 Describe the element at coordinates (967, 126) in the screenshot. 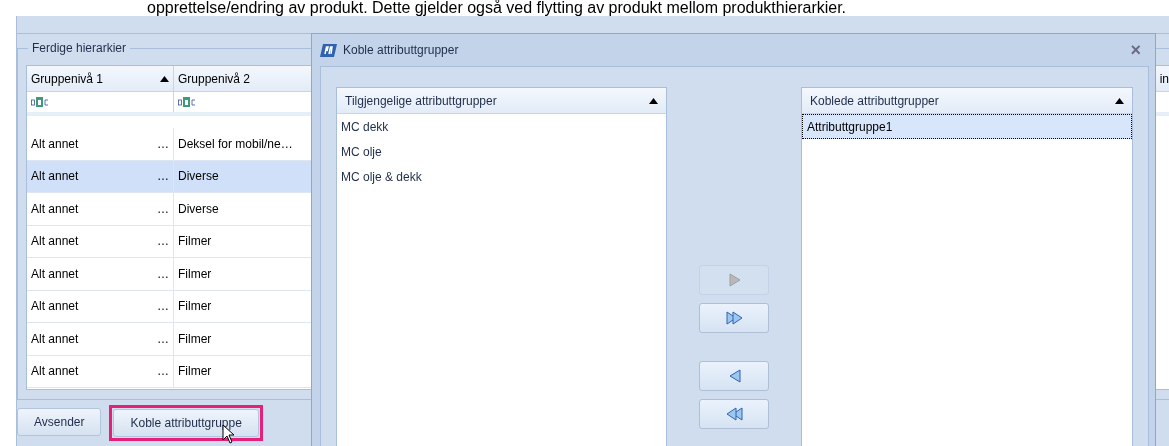

I see `list-item: Attributtgruppe1` at that location.